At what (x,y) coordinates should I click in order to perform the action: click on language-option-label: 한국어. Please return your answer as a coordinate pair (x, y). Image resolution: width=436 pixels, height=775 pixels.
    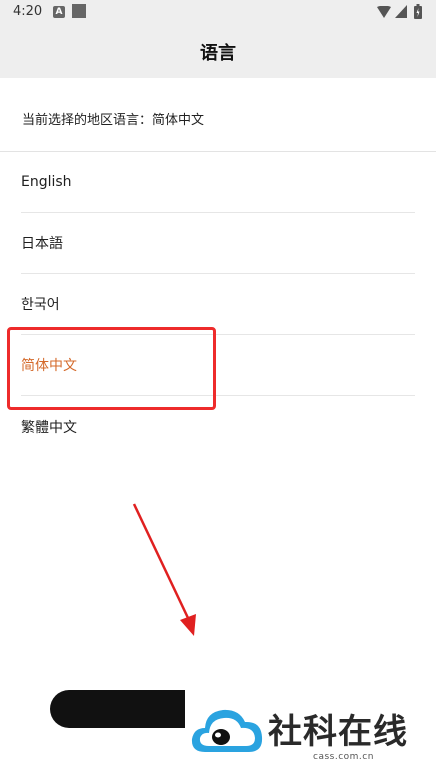
    Looking at the image, I should click on (40, 305).